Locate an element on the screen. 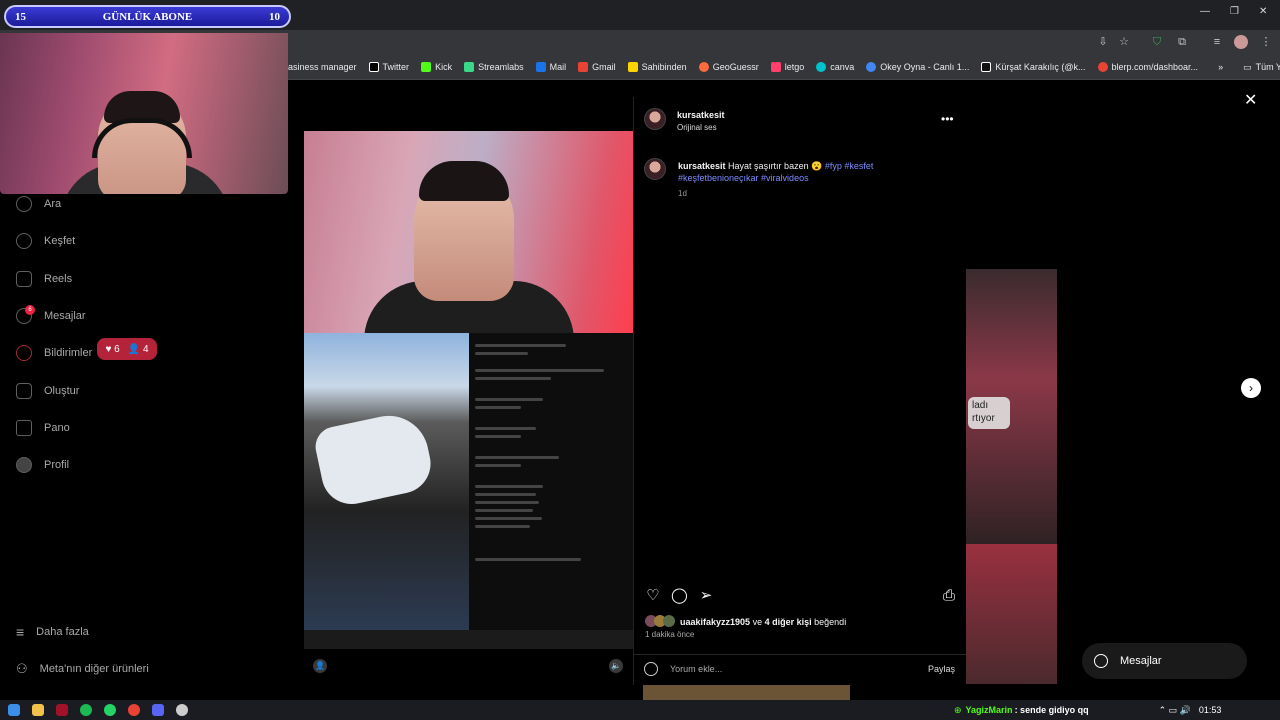  sidebar-item-profile: Profil is located at coordinates (42, 465).